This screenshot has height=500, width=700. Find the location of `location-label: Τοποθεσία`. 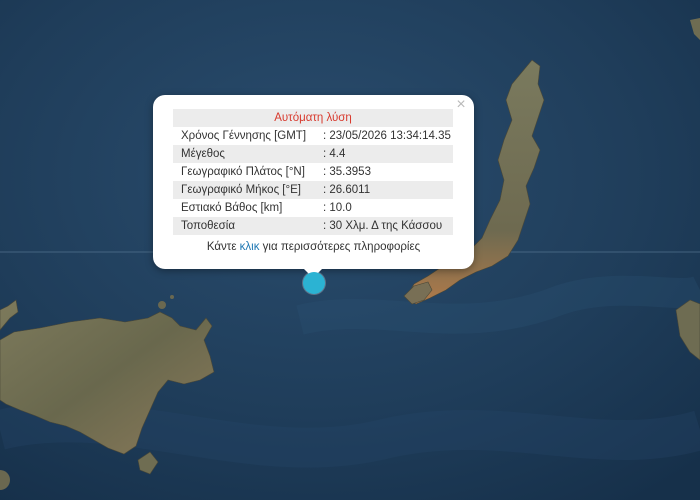

location-label: Τοποθεσία is located at coordinates (248, 226).